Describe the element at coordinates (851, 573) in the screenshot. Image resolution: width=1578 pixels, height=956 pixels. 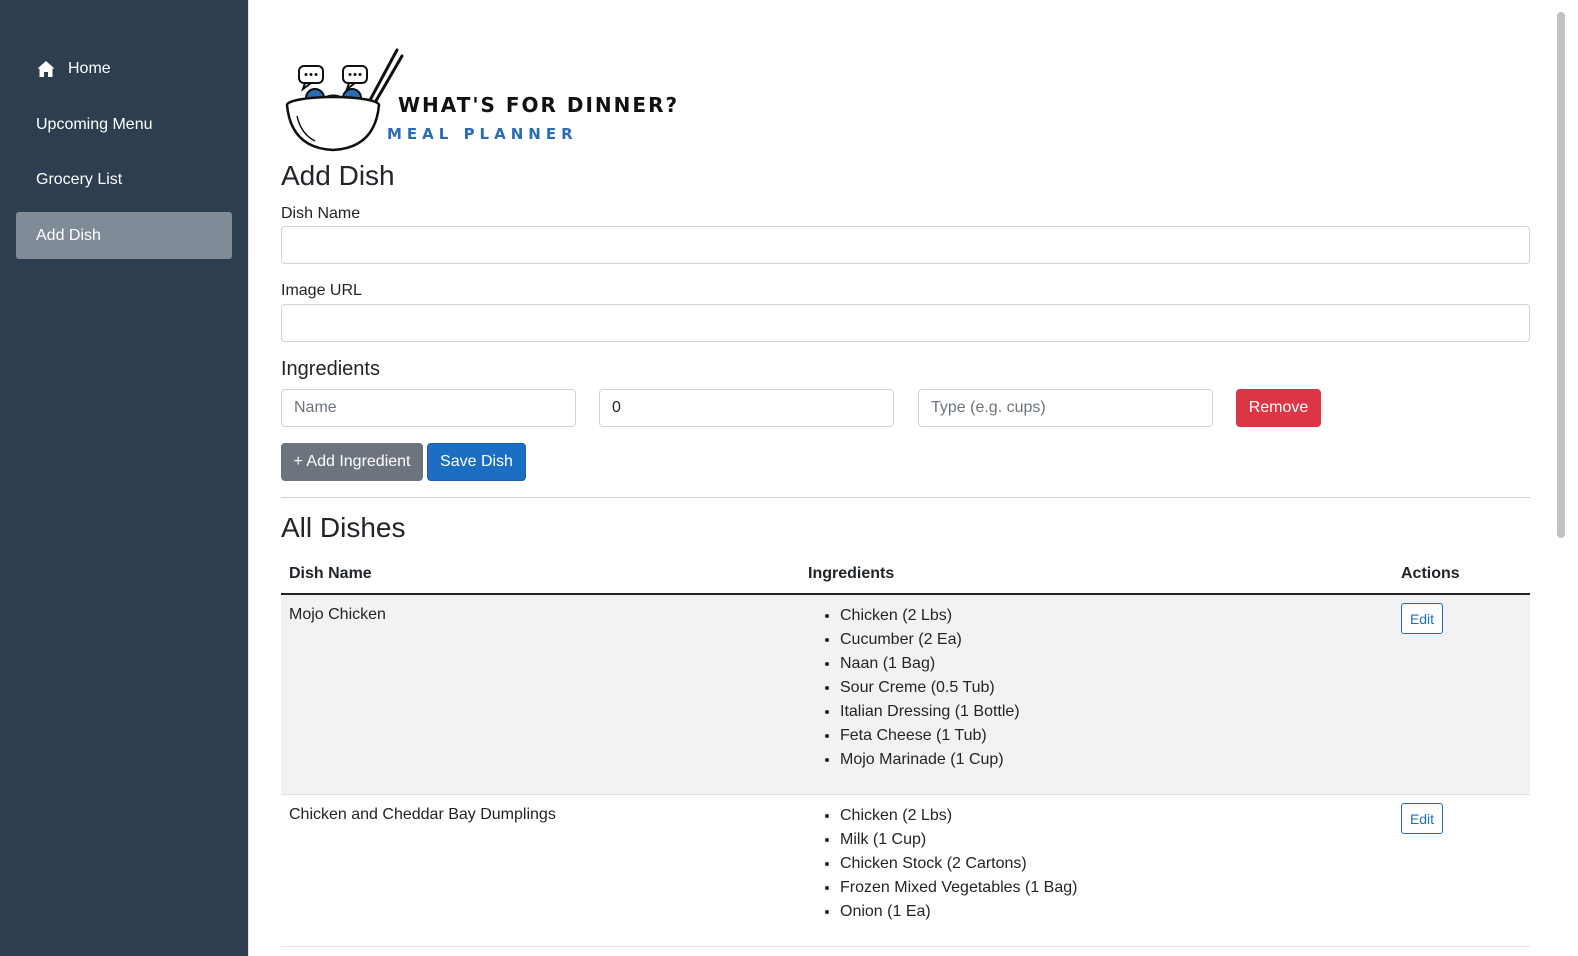
I see `column-header-ingredients: Ingredients` at that location.